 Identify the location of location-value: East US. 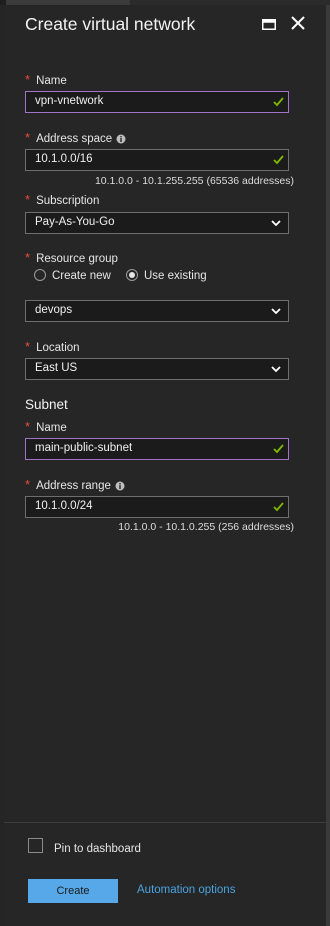
(56, 368).